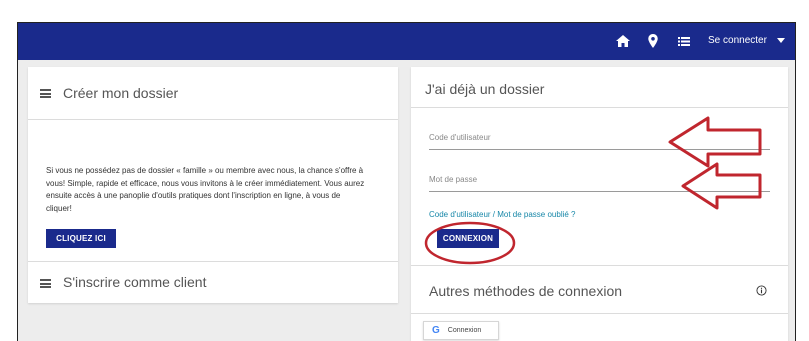  Describe the element at coordinates (460, 137) in the screenshot. I see `username-field: Code d'utilisateur` at that location.